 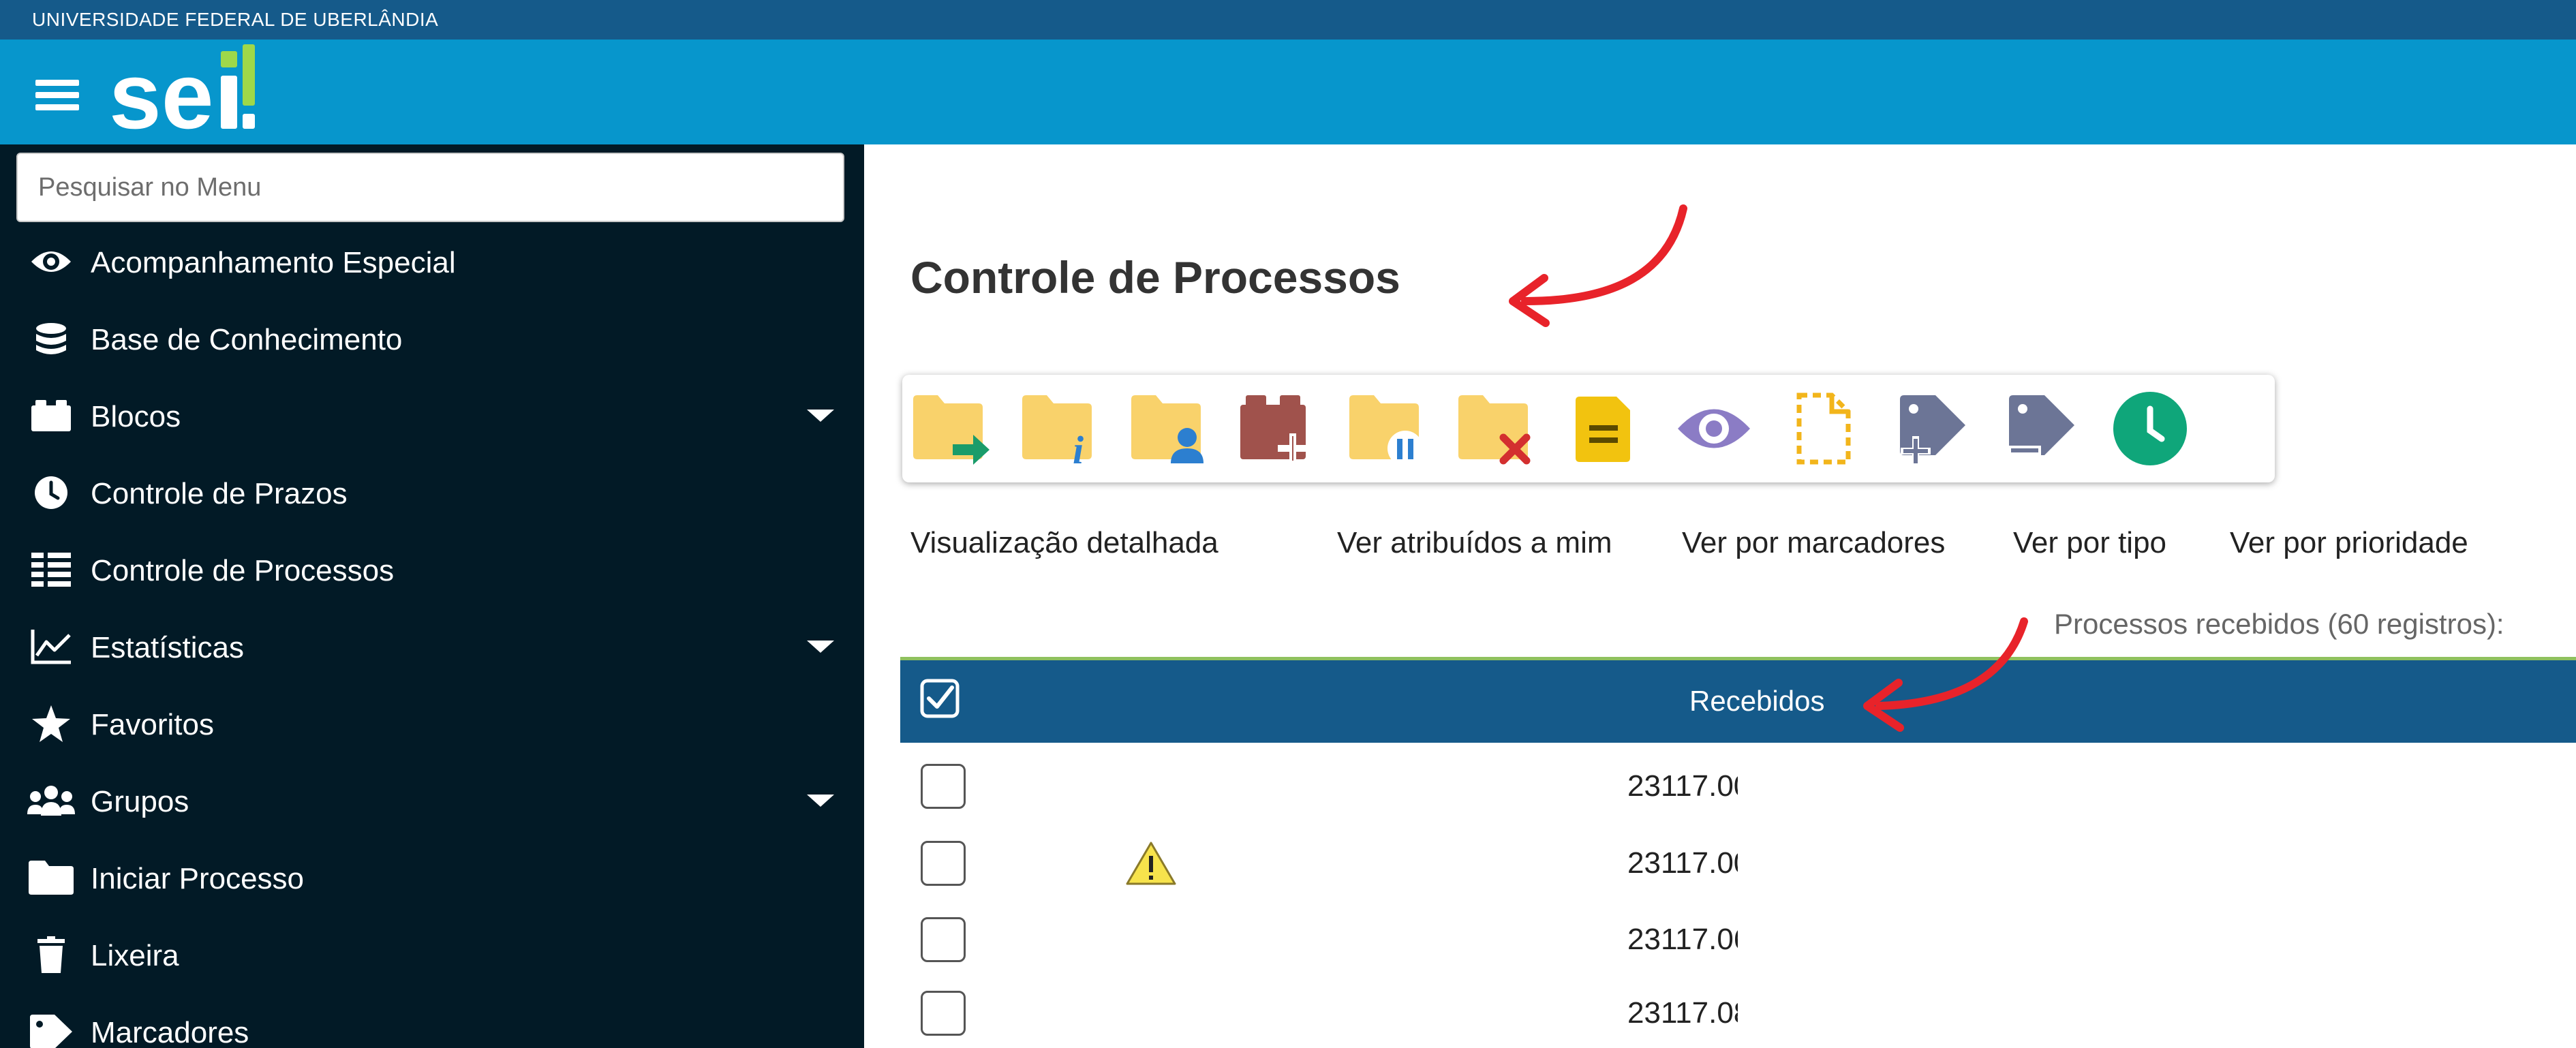 What do you see at coordinates (1151, 864) in the screenshot?
I see `warning-icon` at bounding box center [1151, 864].